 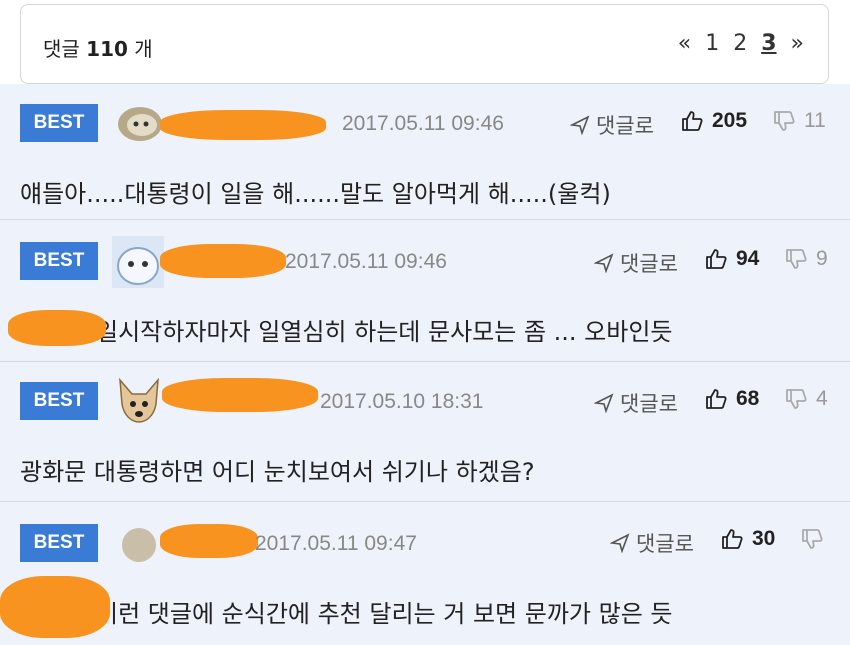 What do you see at coordinates (684, 43) in the screenshot?
I see `pagination-prev: «` at bounding box center [684, 43].